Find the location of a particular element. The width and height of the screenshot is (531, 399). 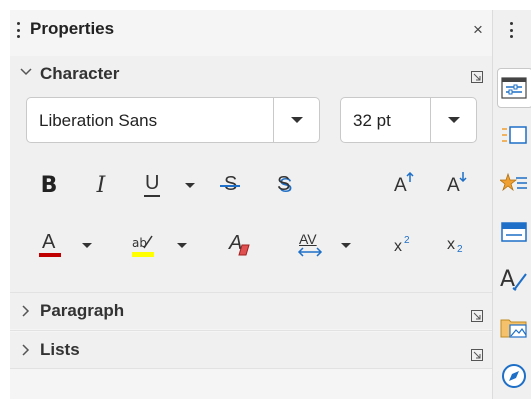

character-spacing-icon: AV is located at coordinates (310, 245).